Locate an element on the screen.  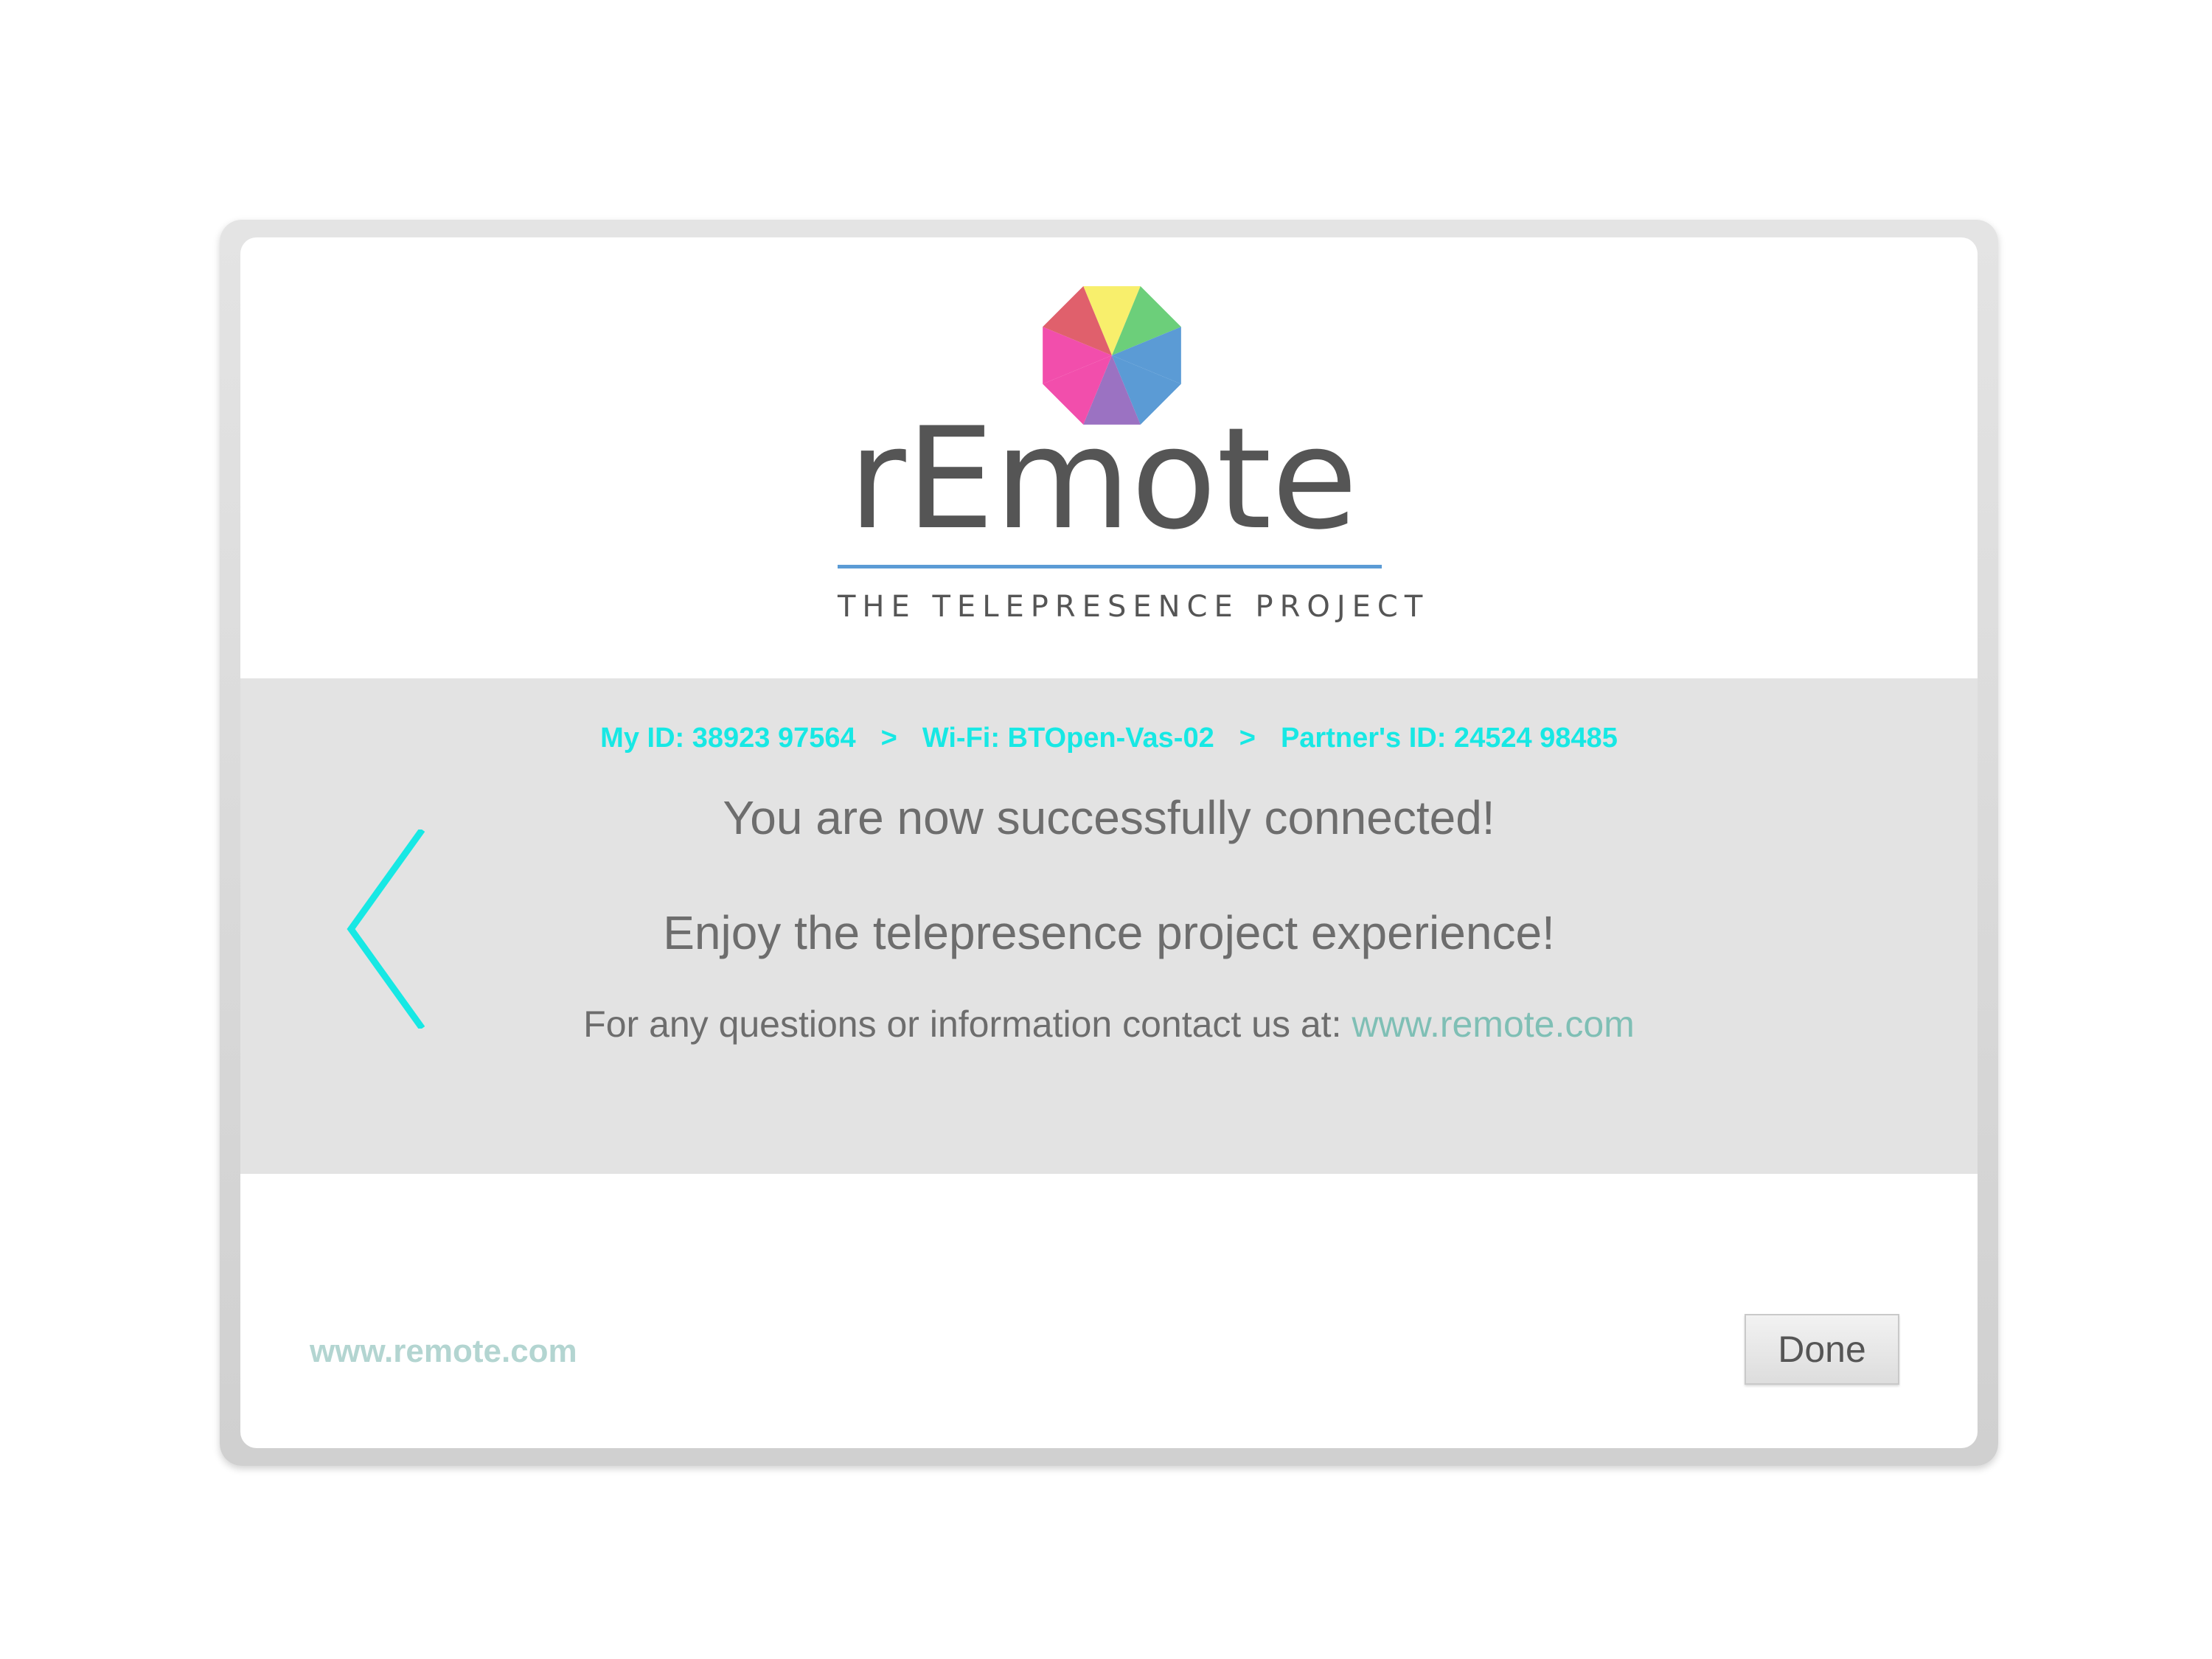
remote-logo-icon is located at coordinates (1112, 355).